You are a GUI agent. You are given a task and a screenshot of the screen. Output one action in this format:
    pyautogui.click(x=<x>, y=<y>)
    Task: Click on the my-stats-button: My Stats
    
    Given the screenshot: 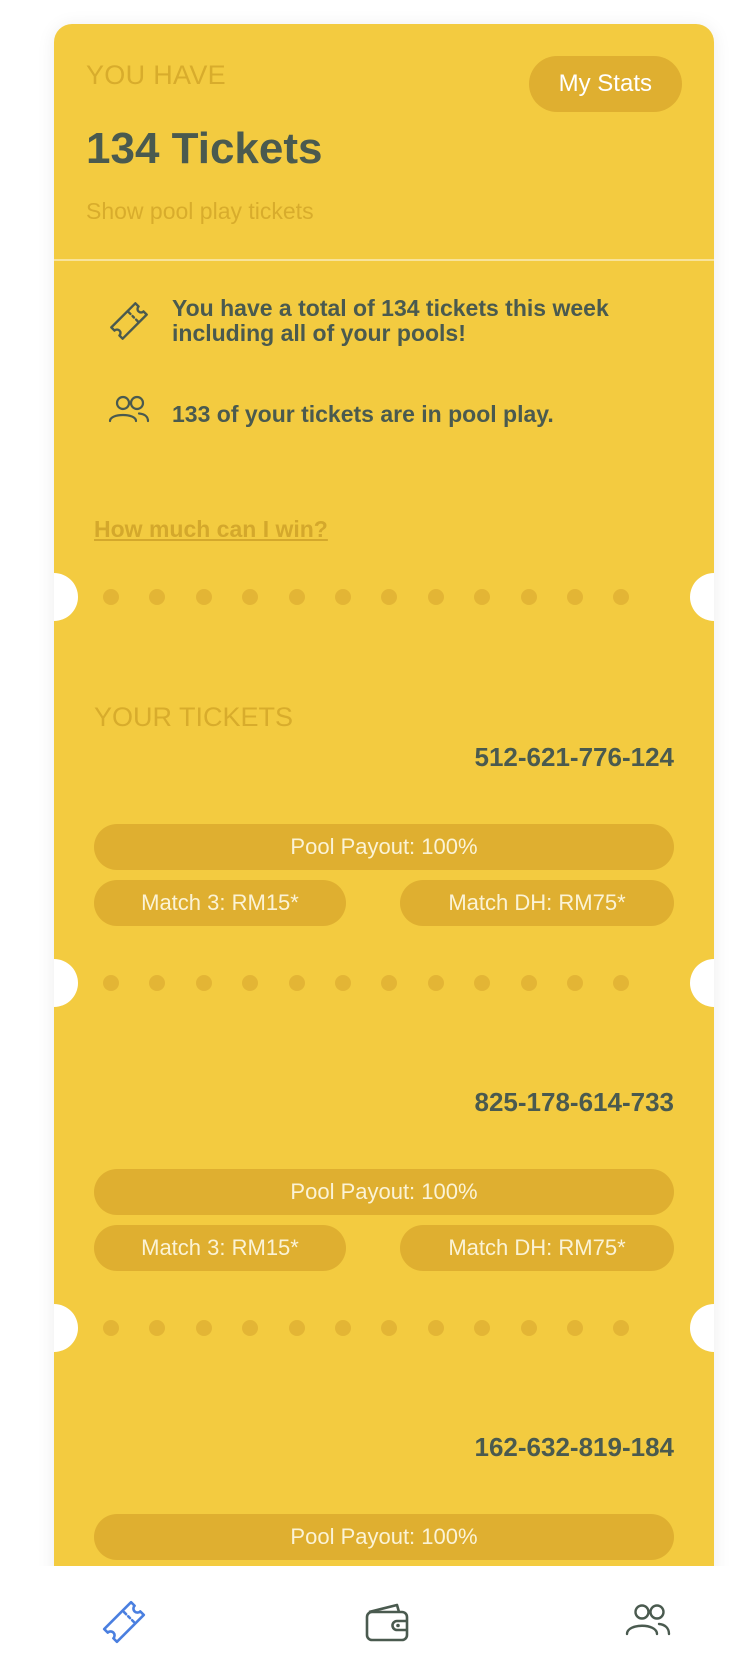 What is the action you would take?
    pyautogui.click(x=605, y=84)
    